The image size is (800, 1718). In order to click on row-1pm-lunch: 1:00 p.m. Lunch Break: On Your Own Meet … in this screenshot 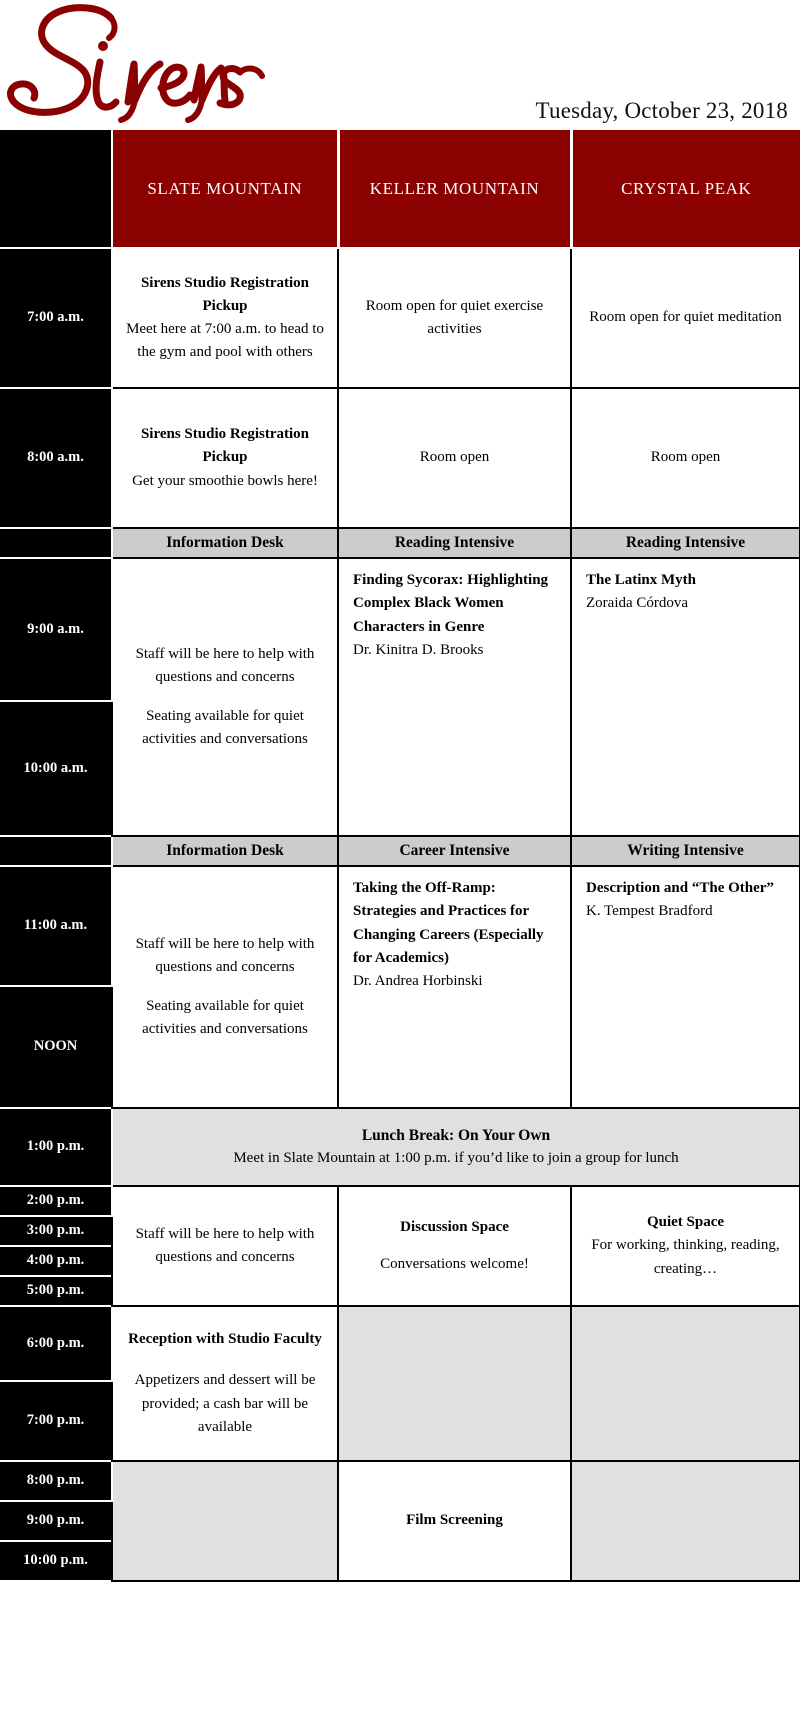, I will do `click(400, 1147)`.